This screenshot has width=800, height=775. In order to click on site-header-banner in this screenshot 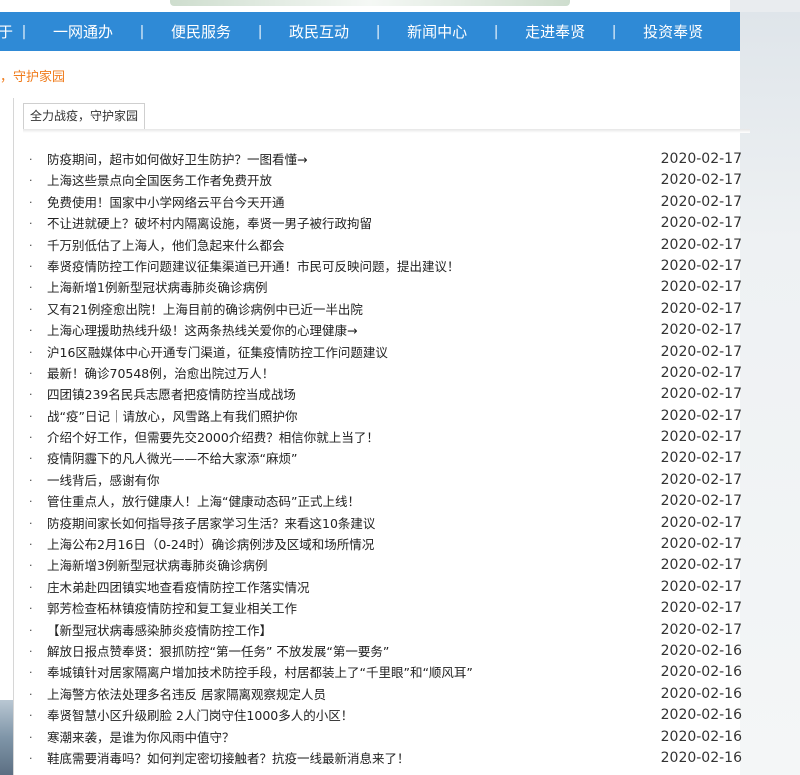, I will do `click(400, 6)`.